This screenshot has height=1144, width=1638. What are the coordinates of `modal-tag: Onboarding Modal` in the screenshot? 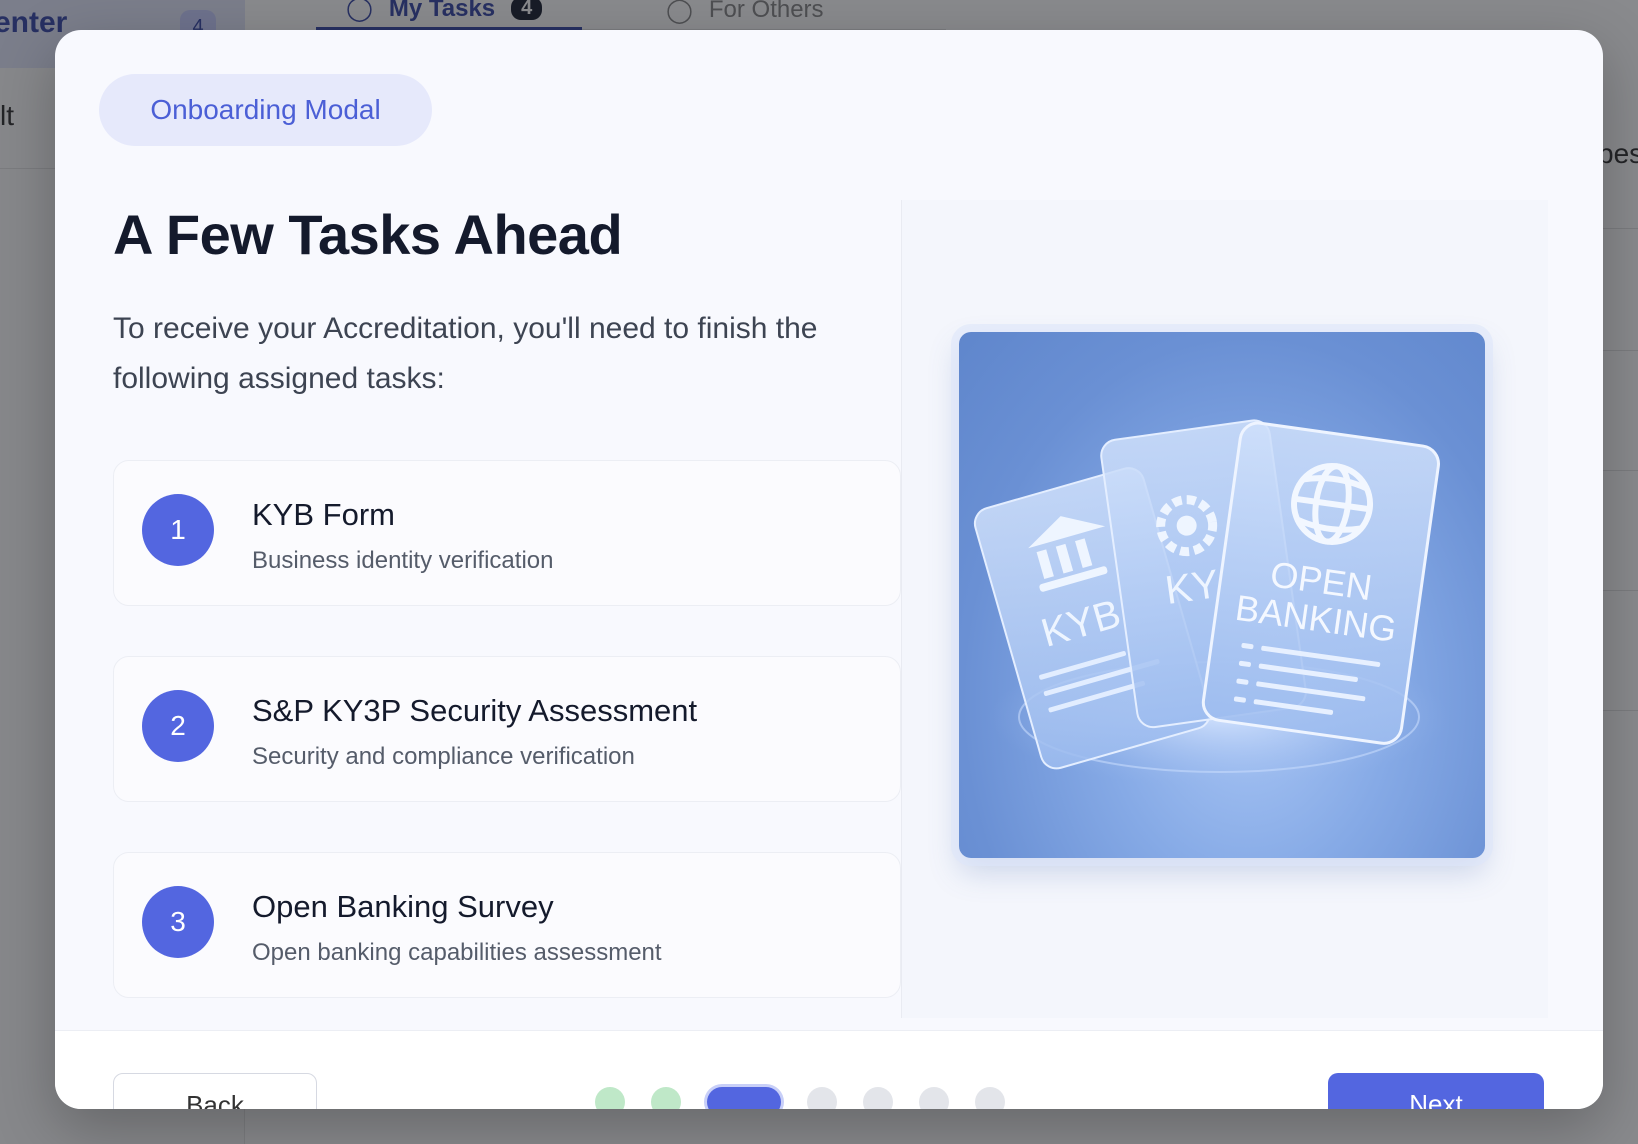 It's located at (265, 110).